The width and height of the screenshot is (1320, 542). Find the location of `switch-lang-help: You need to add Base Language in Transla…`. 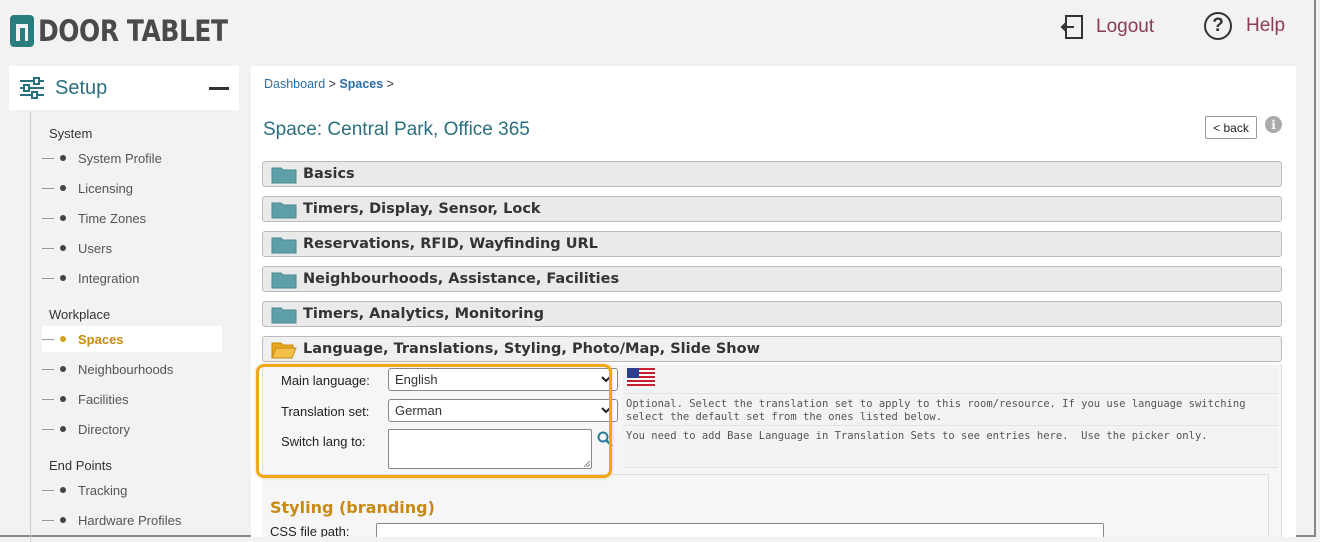

switch-lang-help: You need to add Base Language in Transla… is located at coordinates (917, 436).